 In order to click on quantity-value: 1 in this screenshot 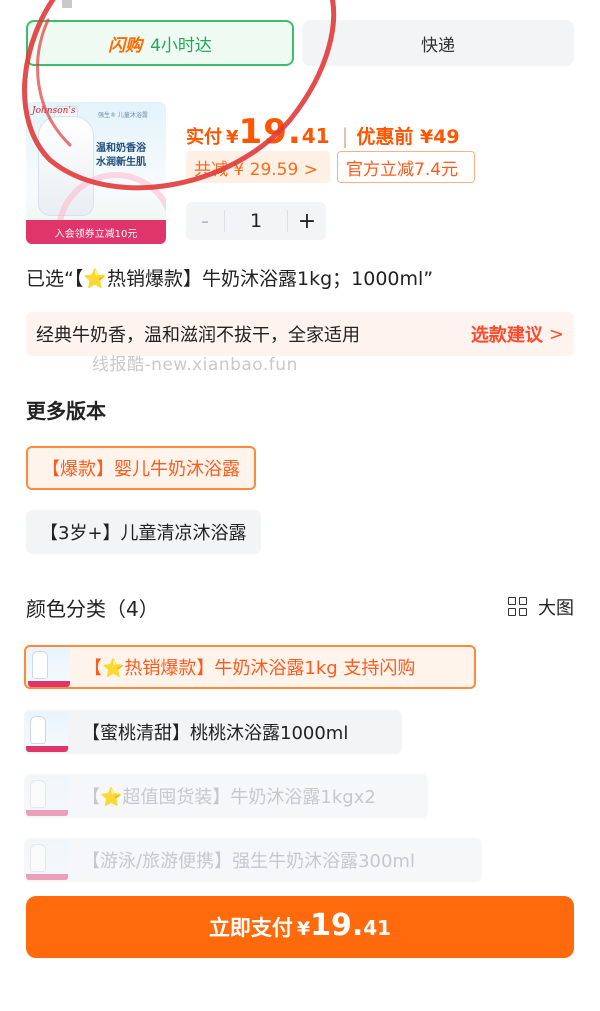, I will do `click(256, 221)`.